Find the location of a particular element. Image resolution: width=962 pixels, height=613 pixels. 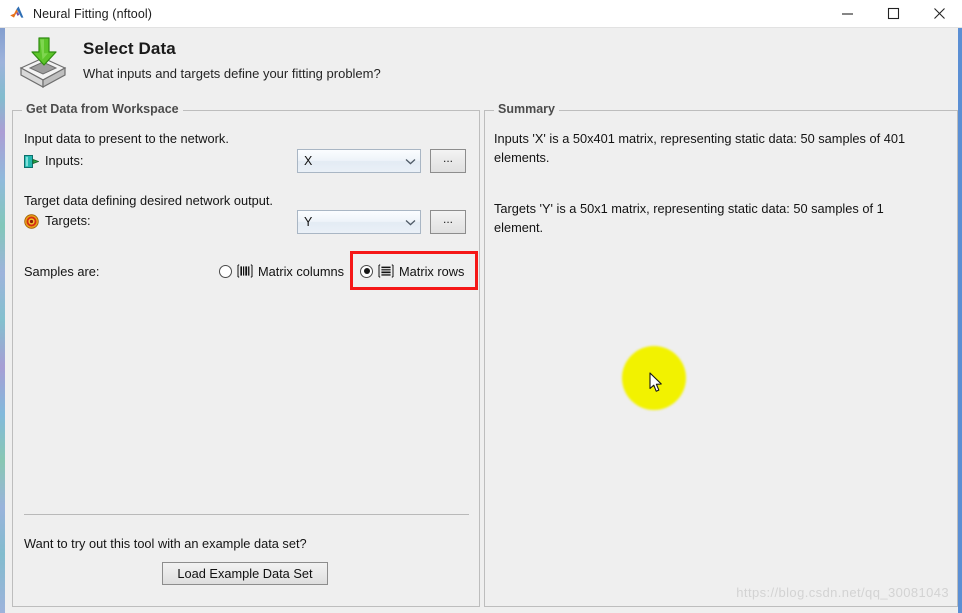

radio-matrix-columns: Matrix columns is located at coordinates (281, 271).